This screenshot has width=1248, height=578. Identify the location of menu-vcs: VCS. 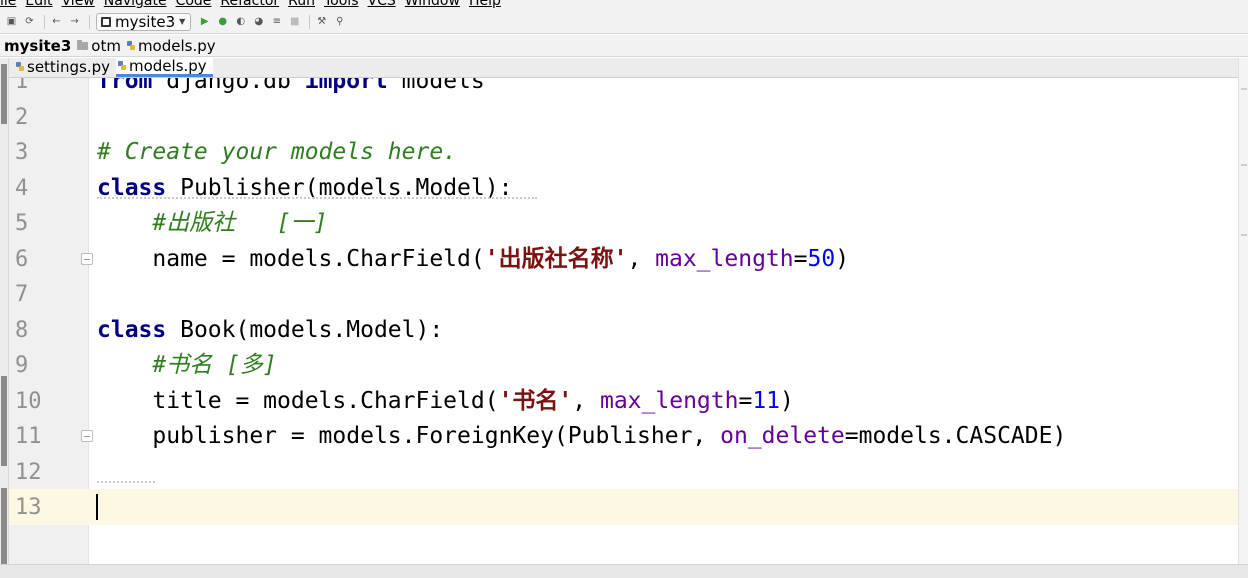
(382, 5).